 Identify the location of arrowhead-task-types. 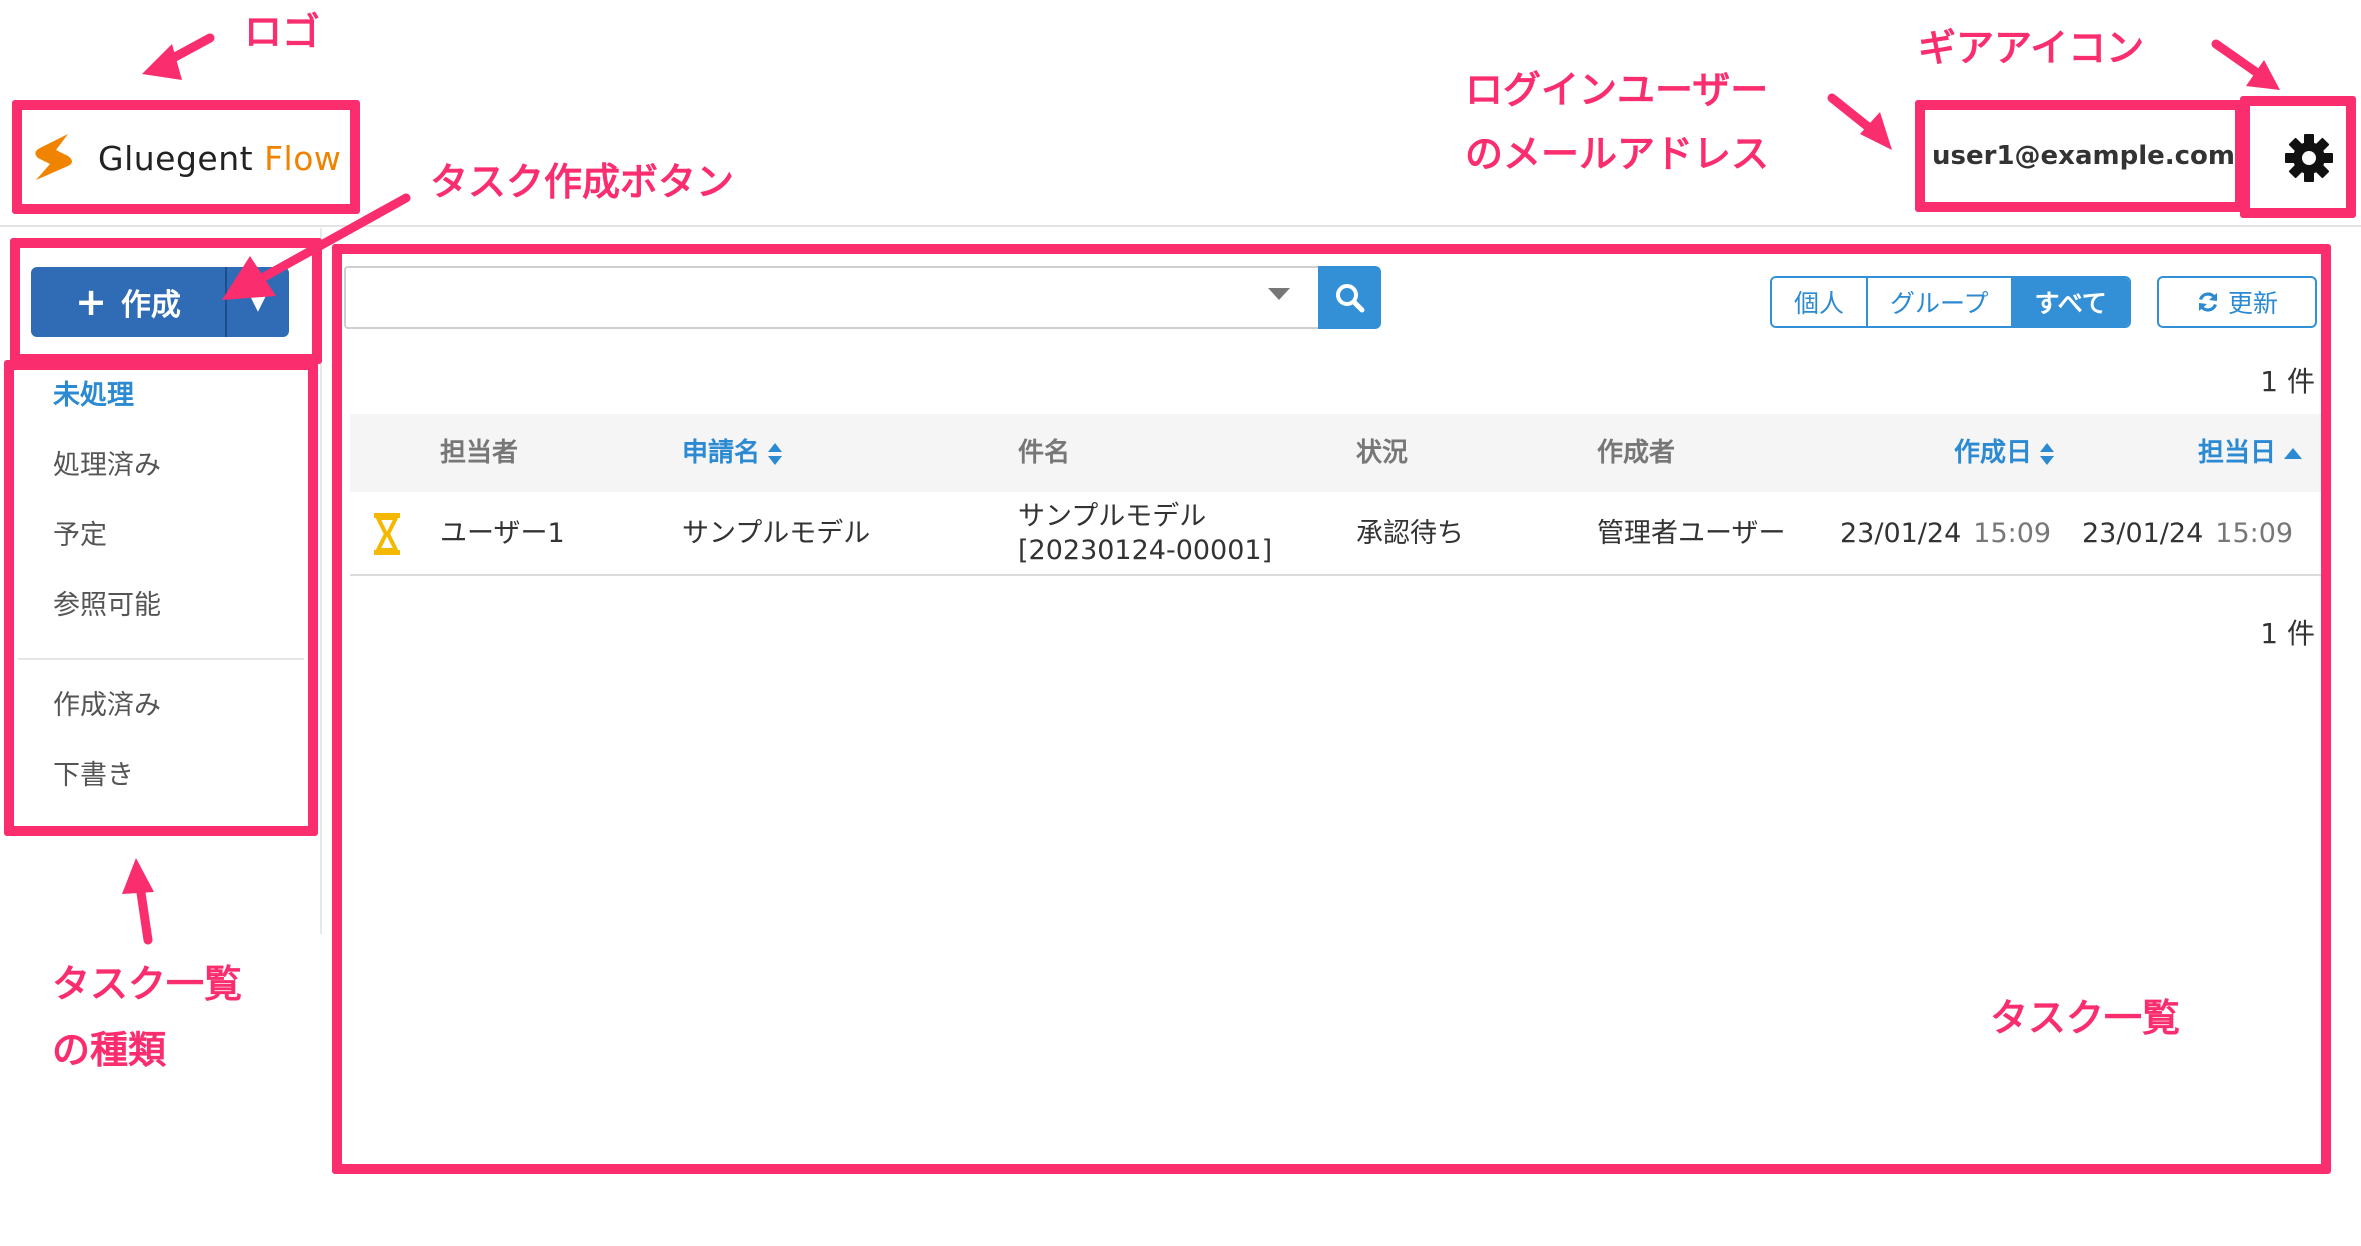
(138, 876).